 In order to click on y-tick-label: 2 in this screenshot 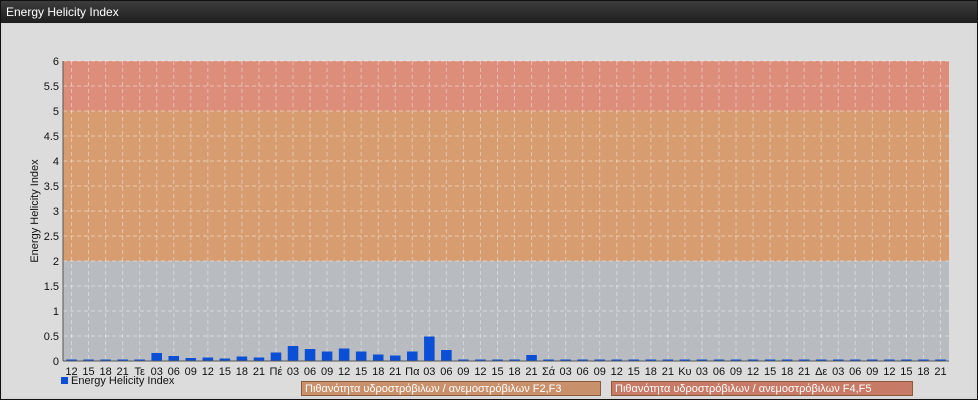, I will do `click(56, 262)`.